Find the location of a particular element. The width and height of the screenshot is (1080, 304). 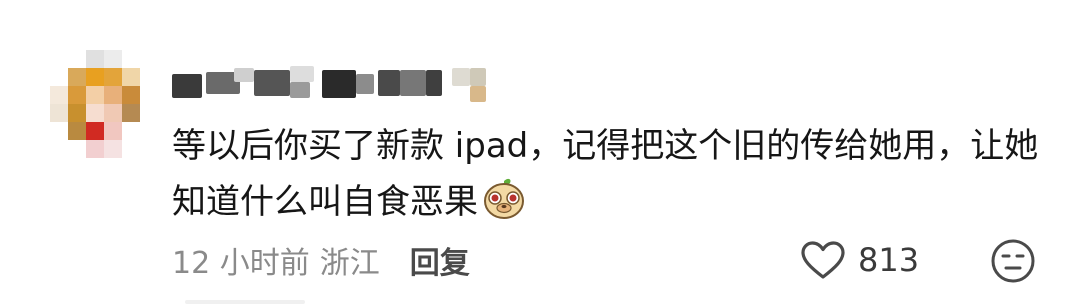

bottom-divider is located at coordinates (245, 302).